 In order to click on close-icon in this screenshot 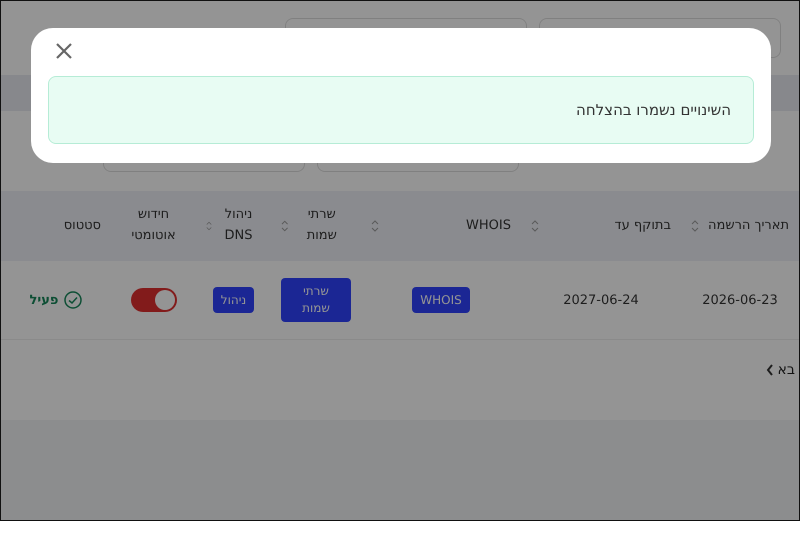, I will do `click(64, 51)`.